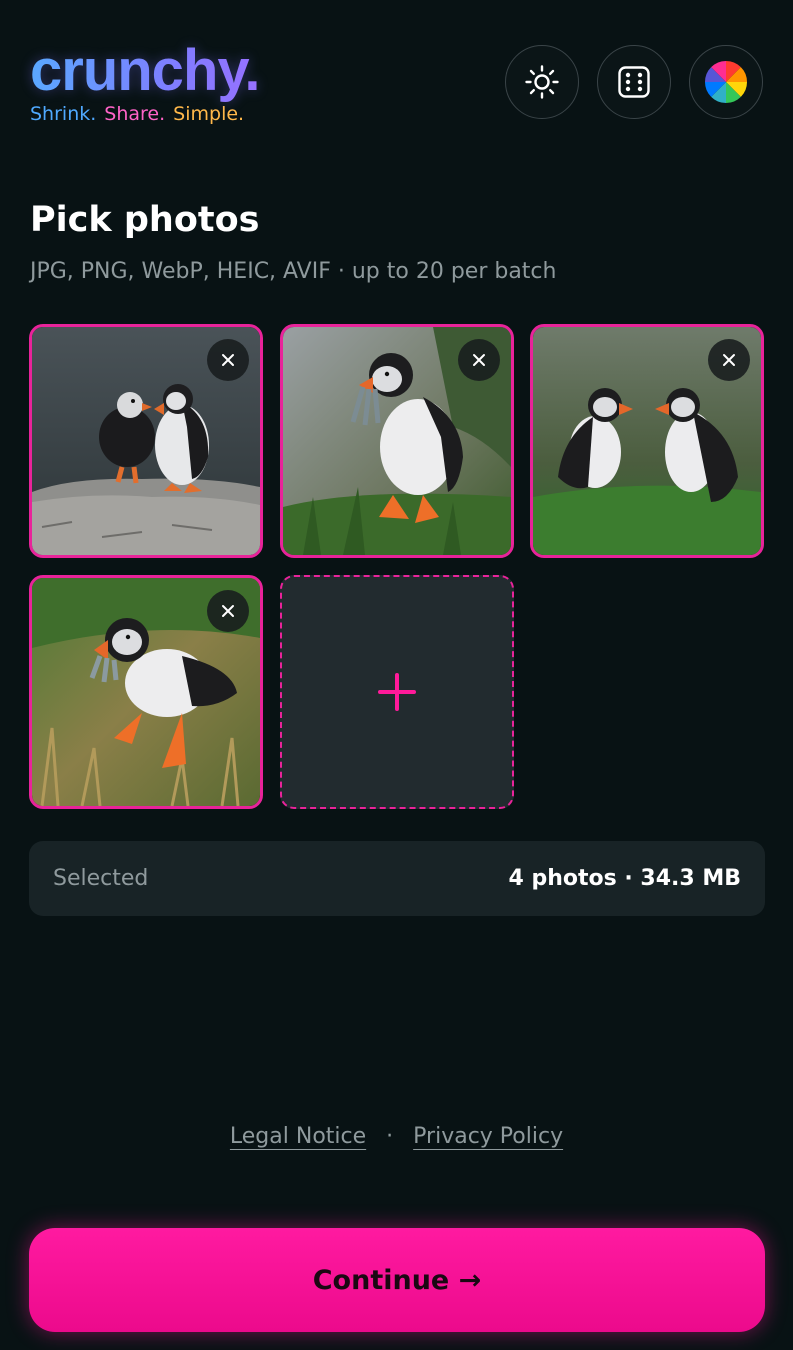 This screenshot has height=1350, width=793. What do you see at coordinates (397, 1280) in the screenshot?
I see `continue-button: Continue →` at bounding box center [397, 1280].